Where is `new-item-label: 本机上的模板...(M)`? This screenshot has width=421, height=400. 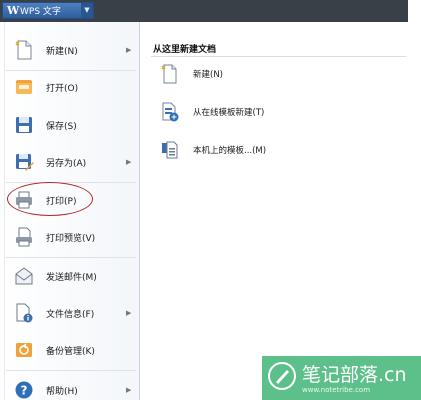 new-item-label: 本机上的模板...(M) is located at coordinates (230, 151).